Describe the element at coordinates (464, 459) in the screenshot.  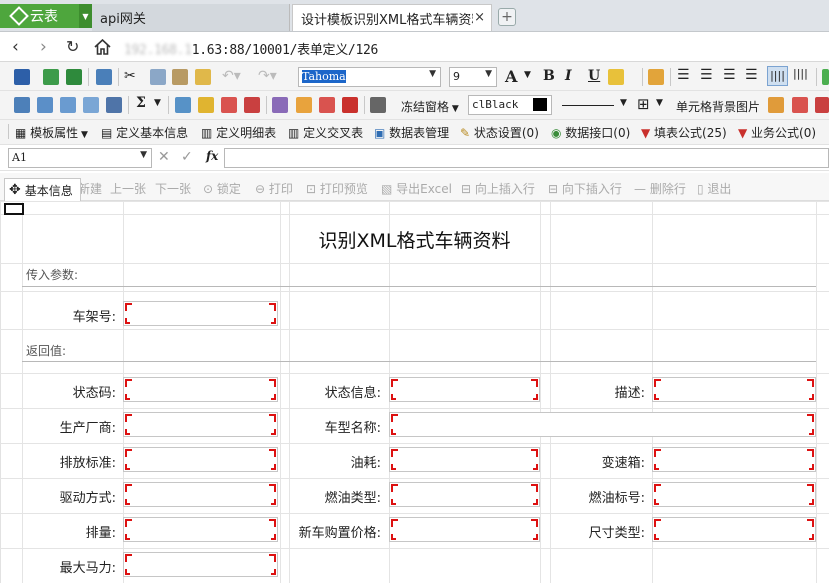
I see `fuel-consumption-input` at that location.